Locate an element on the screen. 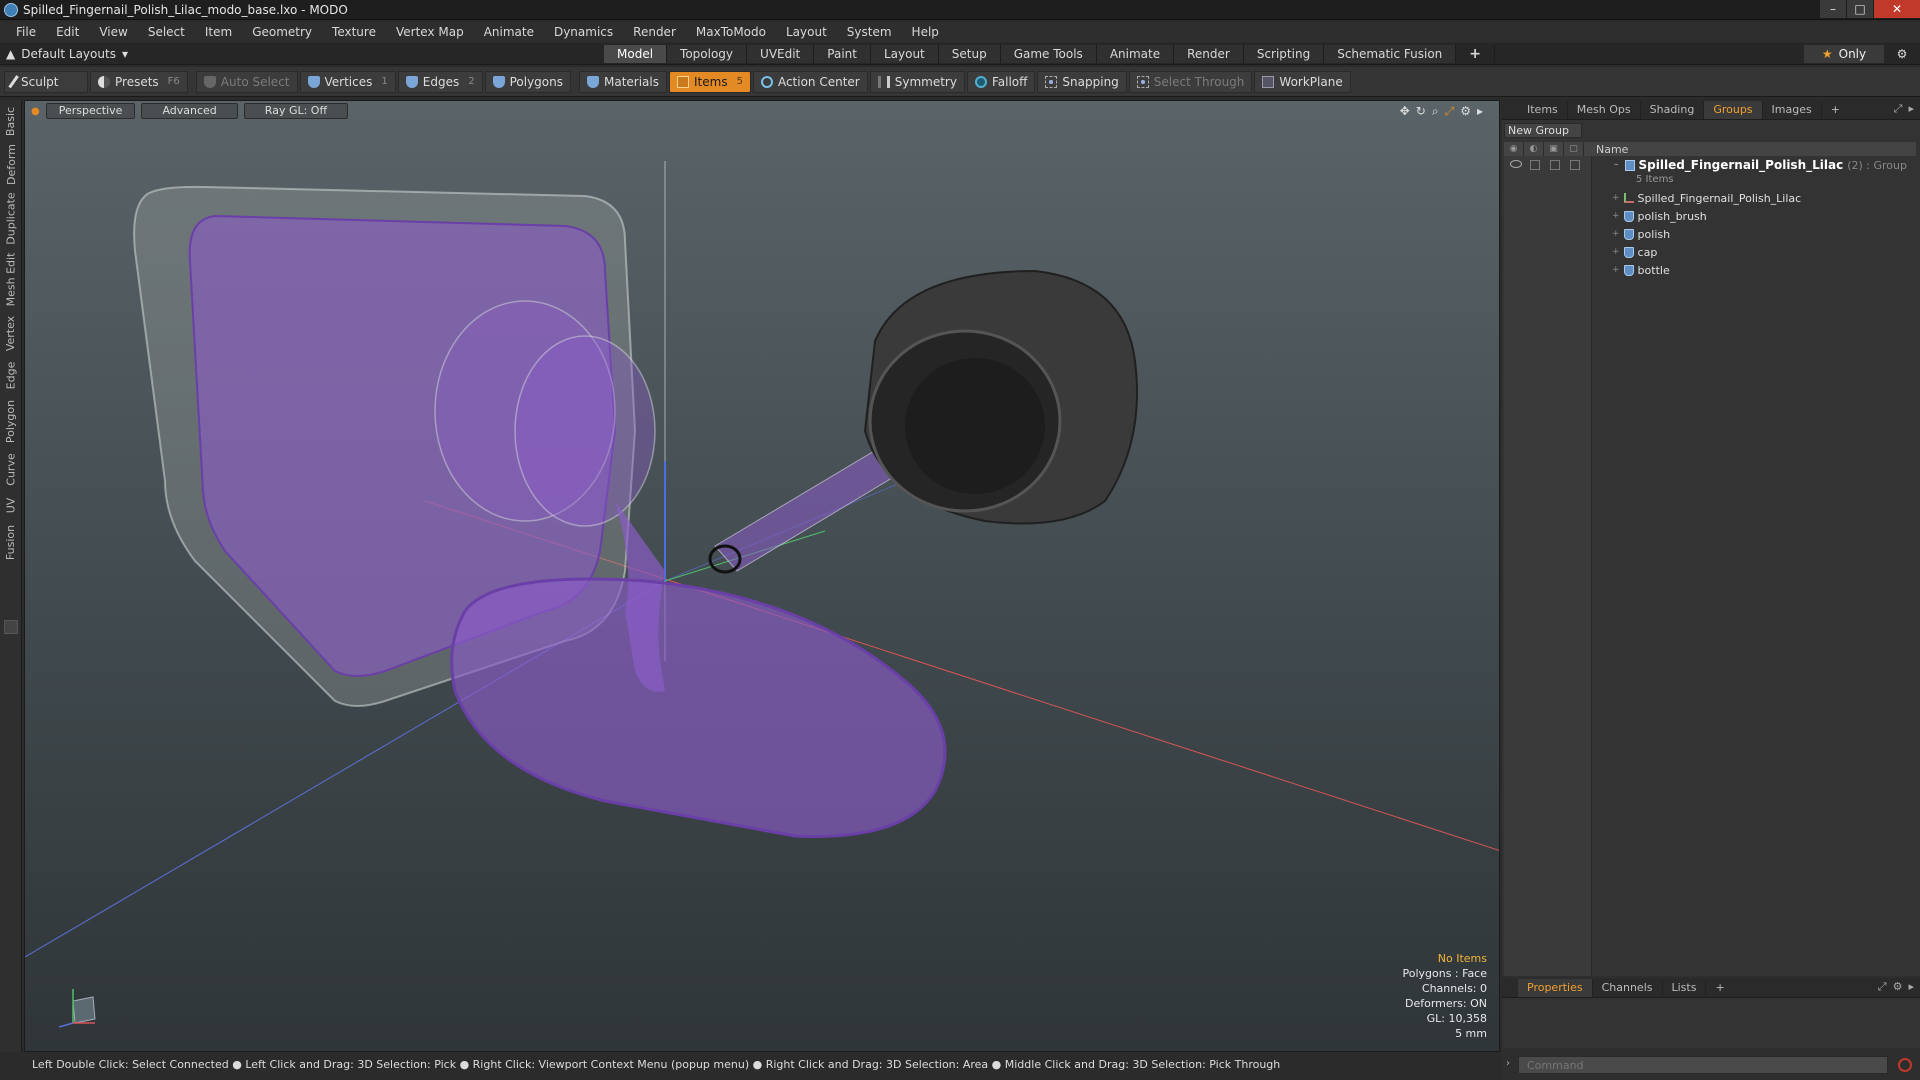 This screenshot has width=1920, height=1080. tab-animate: Animate is located at coordinates (1135, 54).